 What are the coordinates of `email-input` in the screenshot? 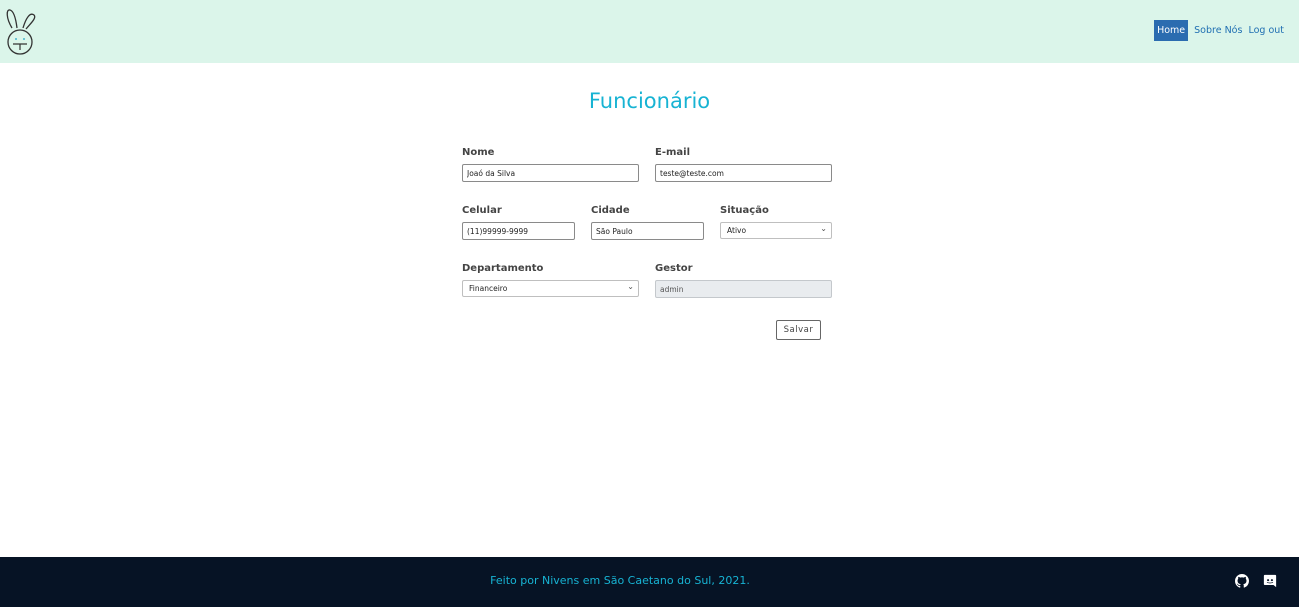 It's located at (743, 173).